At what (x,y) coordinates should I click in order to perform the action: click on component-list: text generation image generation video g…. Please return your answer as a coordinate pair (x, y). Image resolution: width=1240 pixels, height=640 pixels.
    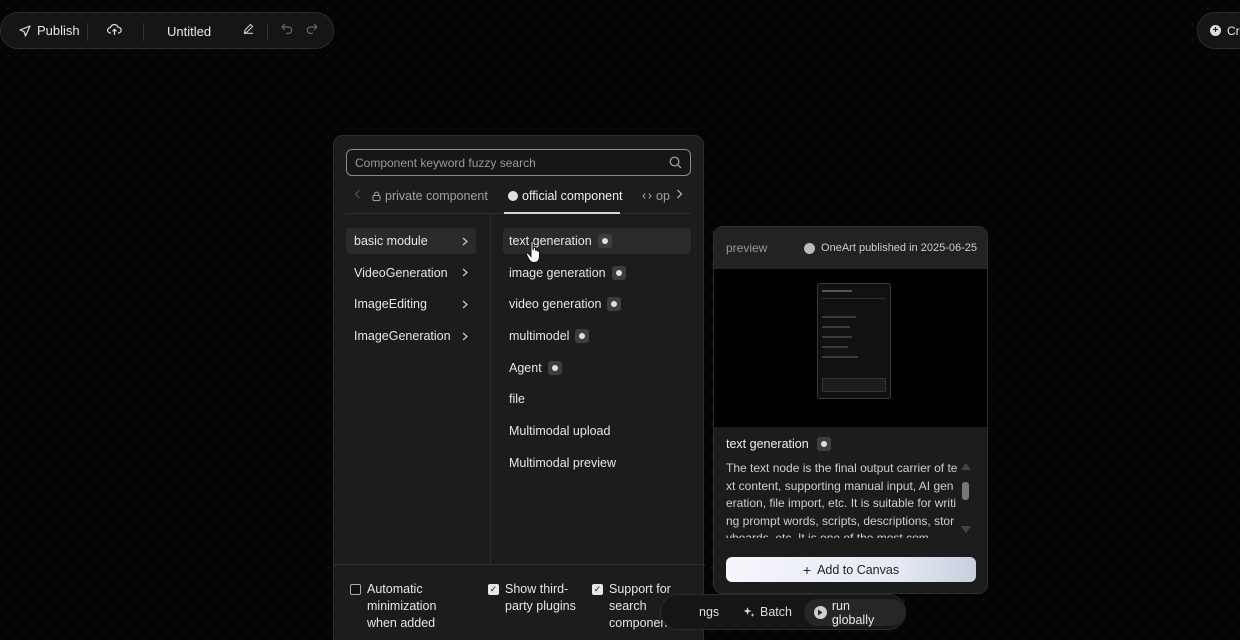
    Looking at the image, I should click on (597, 355).